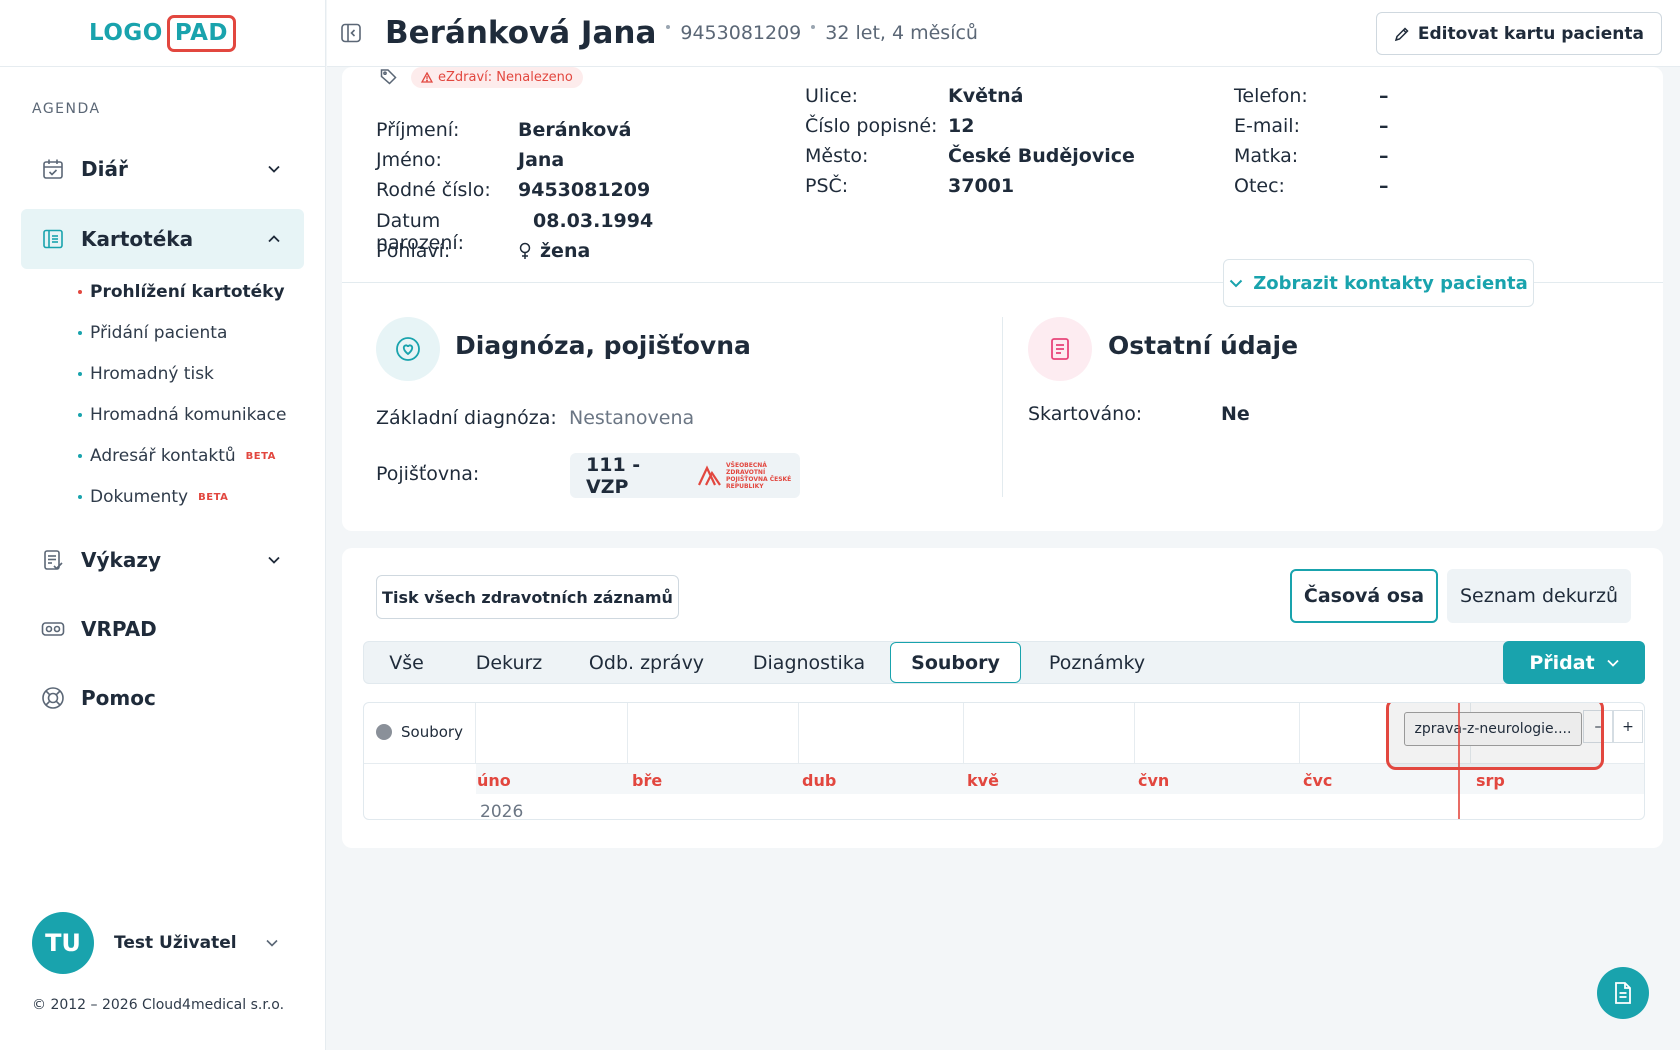 Image resolution: width=1680 pixels, height=1050 pixels. I want to click on sidebar-subitem-label: Hromadný tisk, so click(152, 374).